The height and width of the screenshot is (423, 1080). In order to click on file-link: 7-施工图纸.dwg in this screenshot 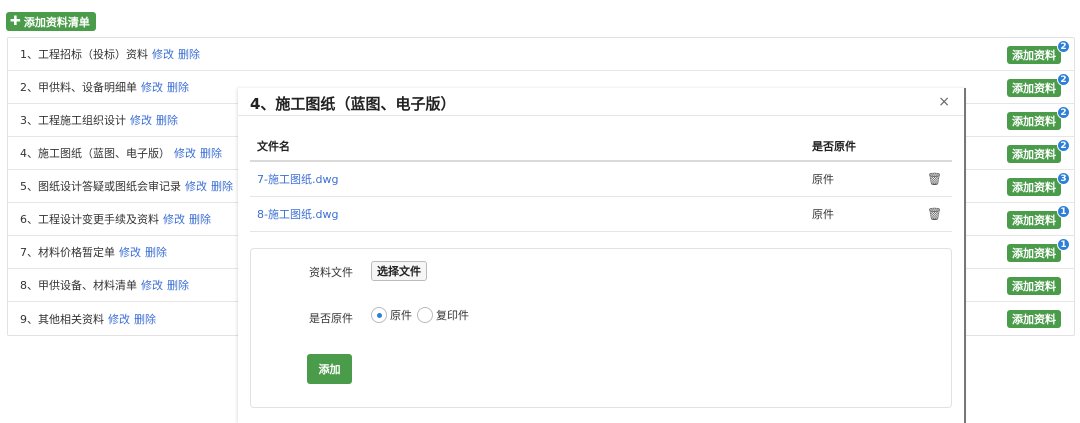, I will do `click(297, 179)`.